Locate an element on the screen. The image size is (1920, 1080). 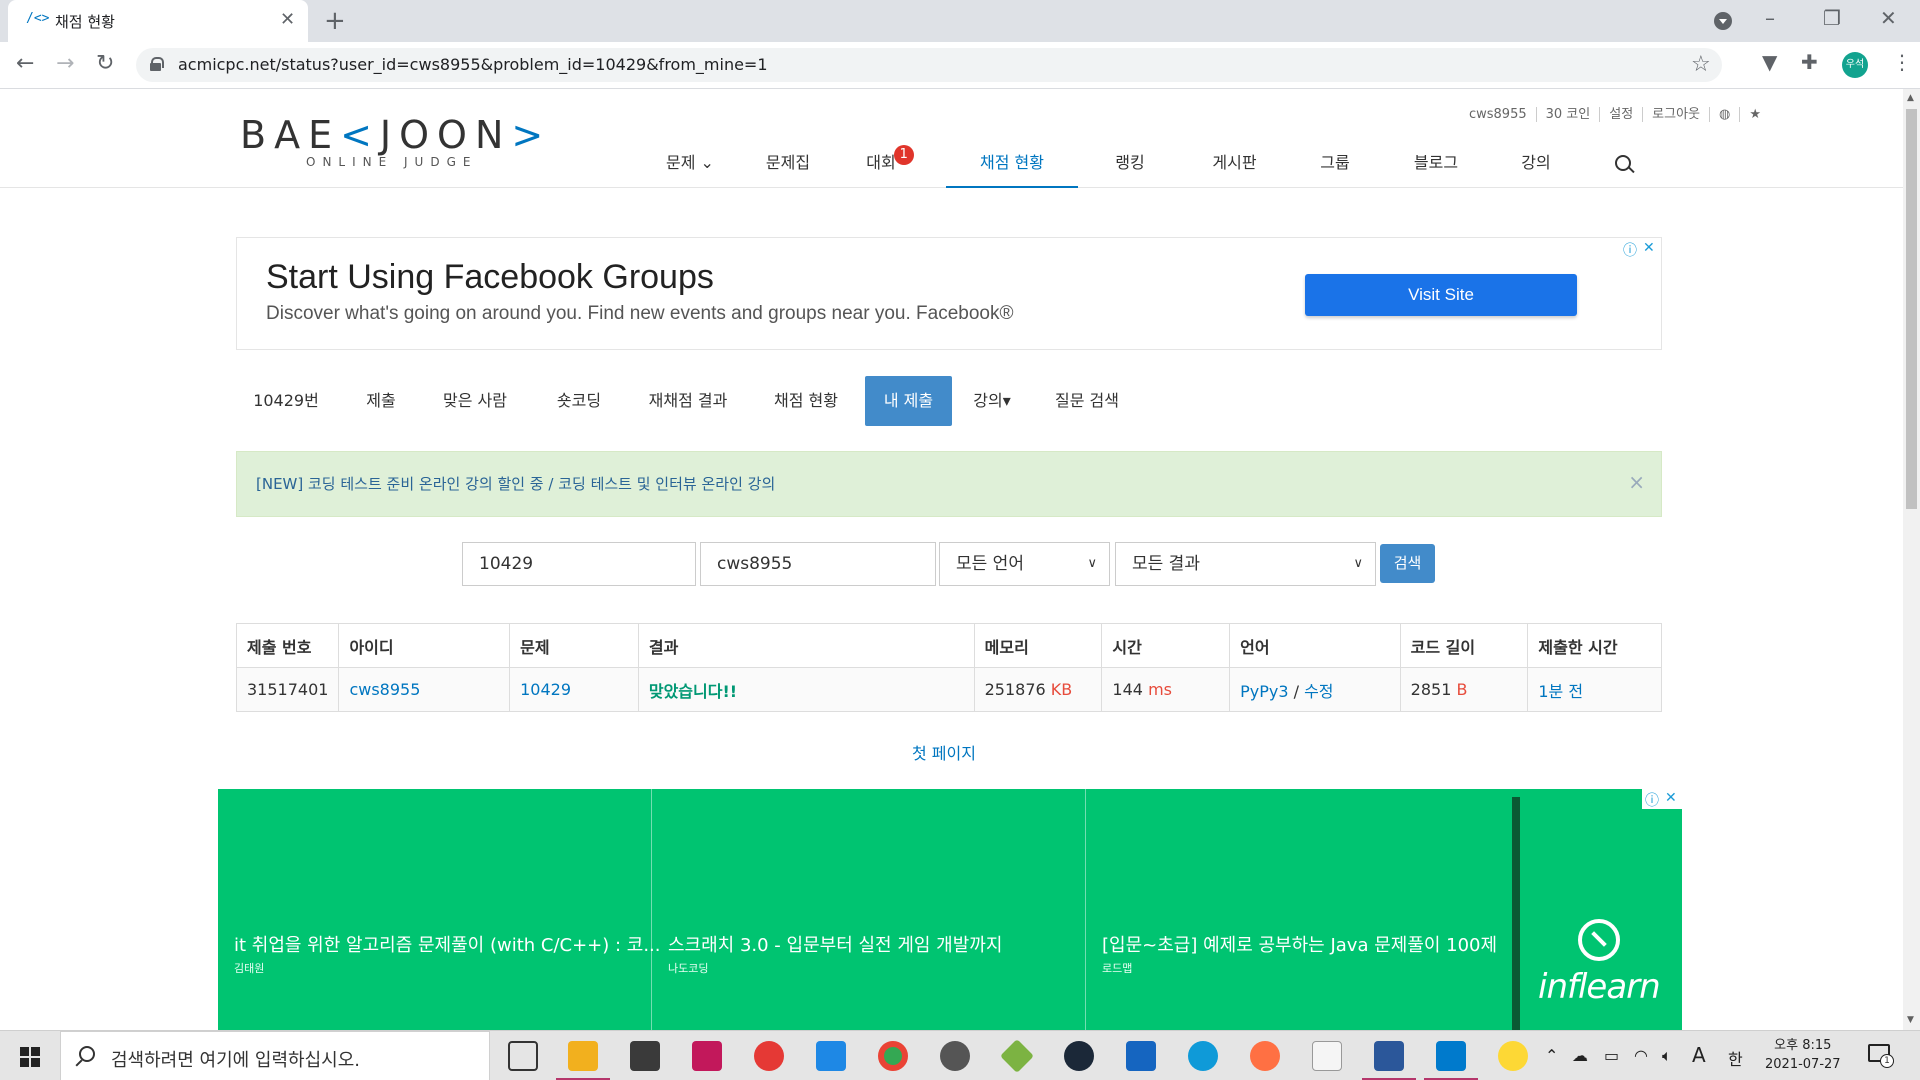
nav-ranking: 랭킹 is located at coordinates (1130, 164).